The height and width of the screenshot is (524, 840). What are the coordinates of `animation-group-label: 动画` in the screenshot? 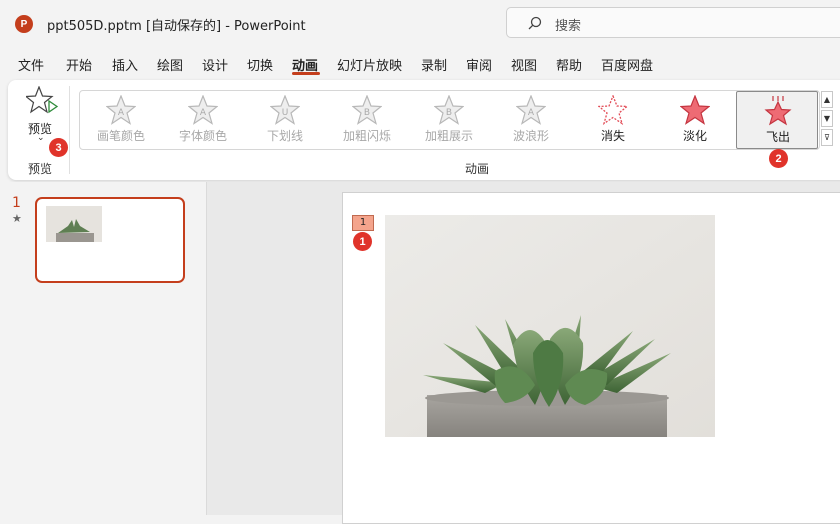 It's located at (477, 169).